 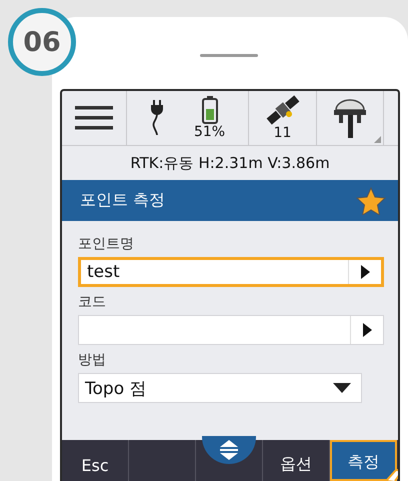 What do you see at coordinates (283, 133) in the screenshot?
I see `satellite-count: 11` at bounding box center [283, 133].